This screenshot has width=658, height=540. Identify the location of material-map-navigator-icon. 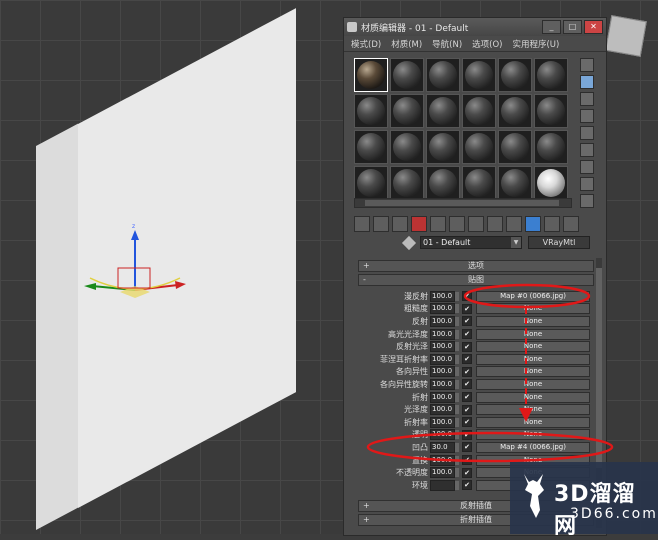
(587, 201).